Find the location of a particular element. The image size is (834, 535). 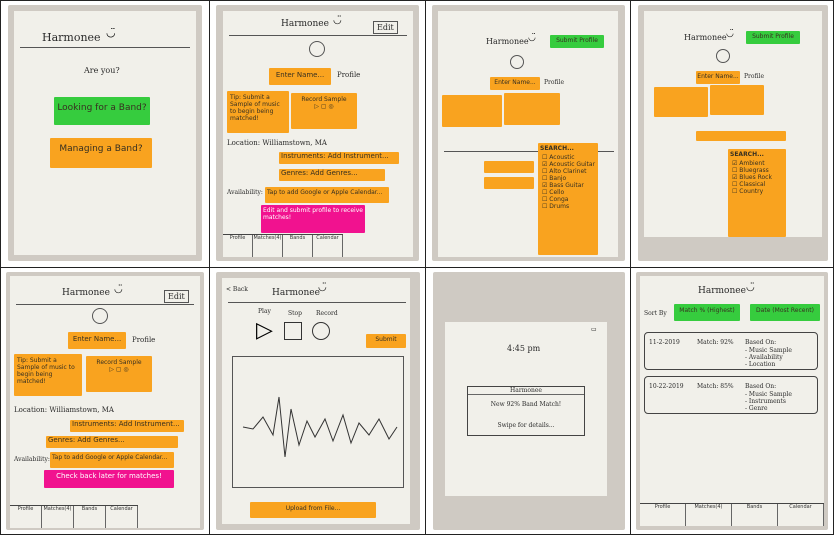

option-item: ☐ Conga is located at coordinates (570, 199).